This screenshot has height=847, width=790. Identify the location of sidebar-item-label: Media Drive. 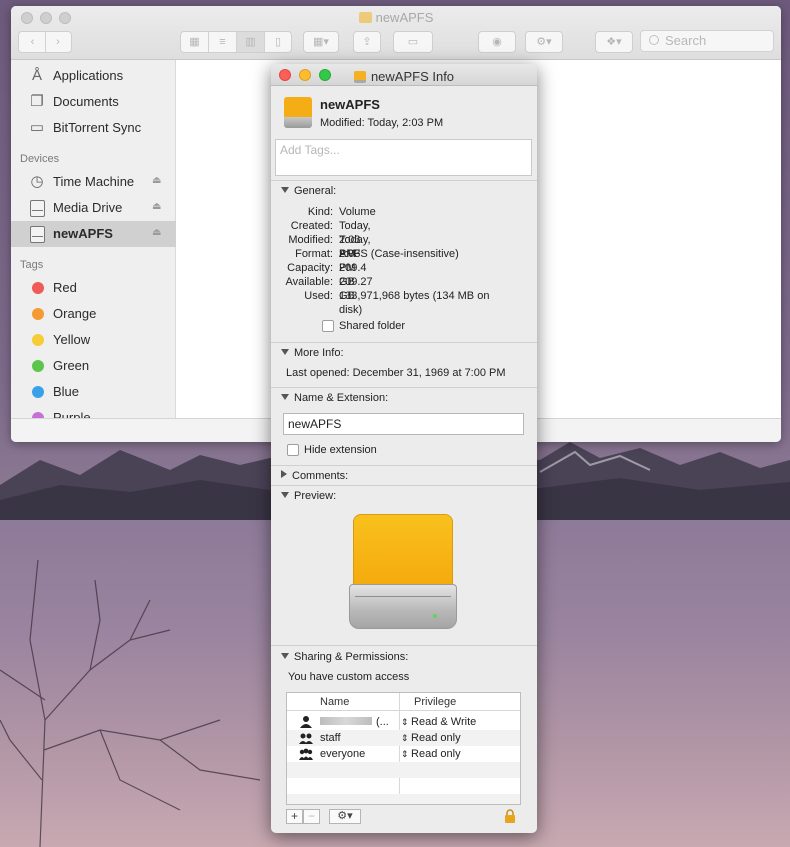
(88, 207).